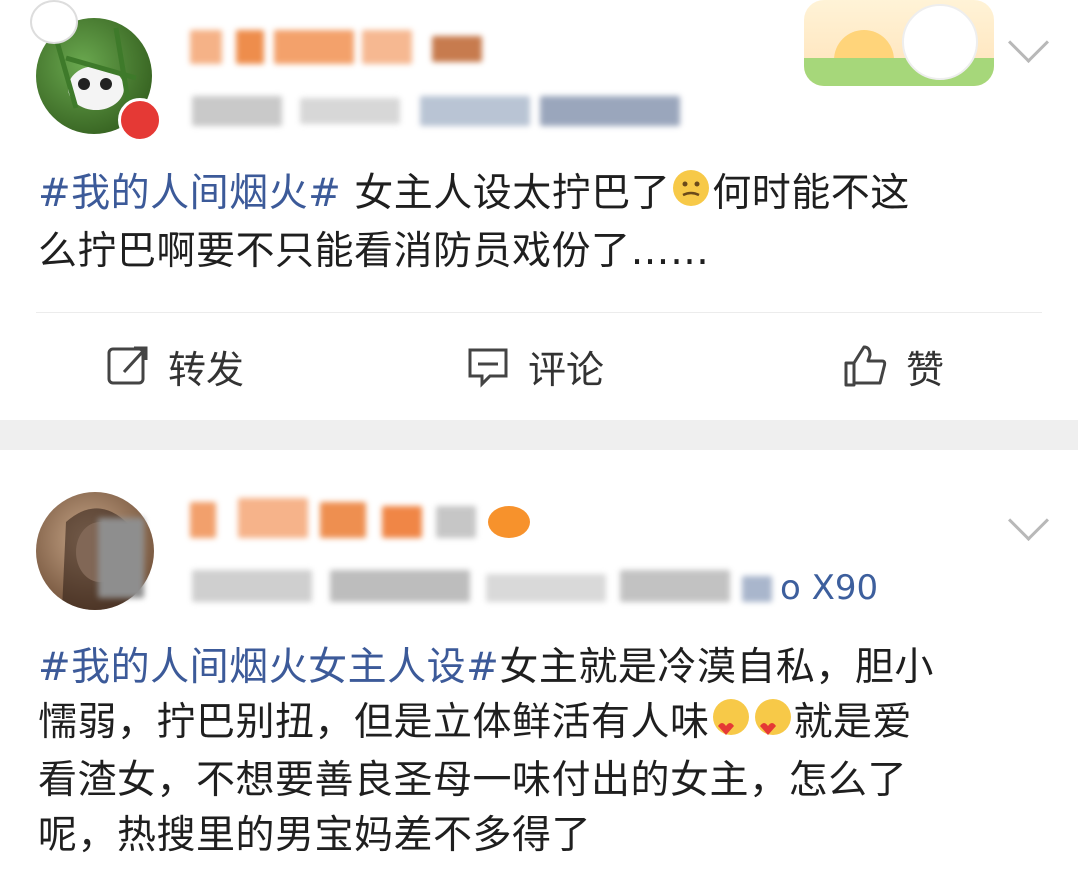 Image resolution: width=1078 pixels, height=888 pixels. I want to click on dog-mascot-icon, so click(940, 42).